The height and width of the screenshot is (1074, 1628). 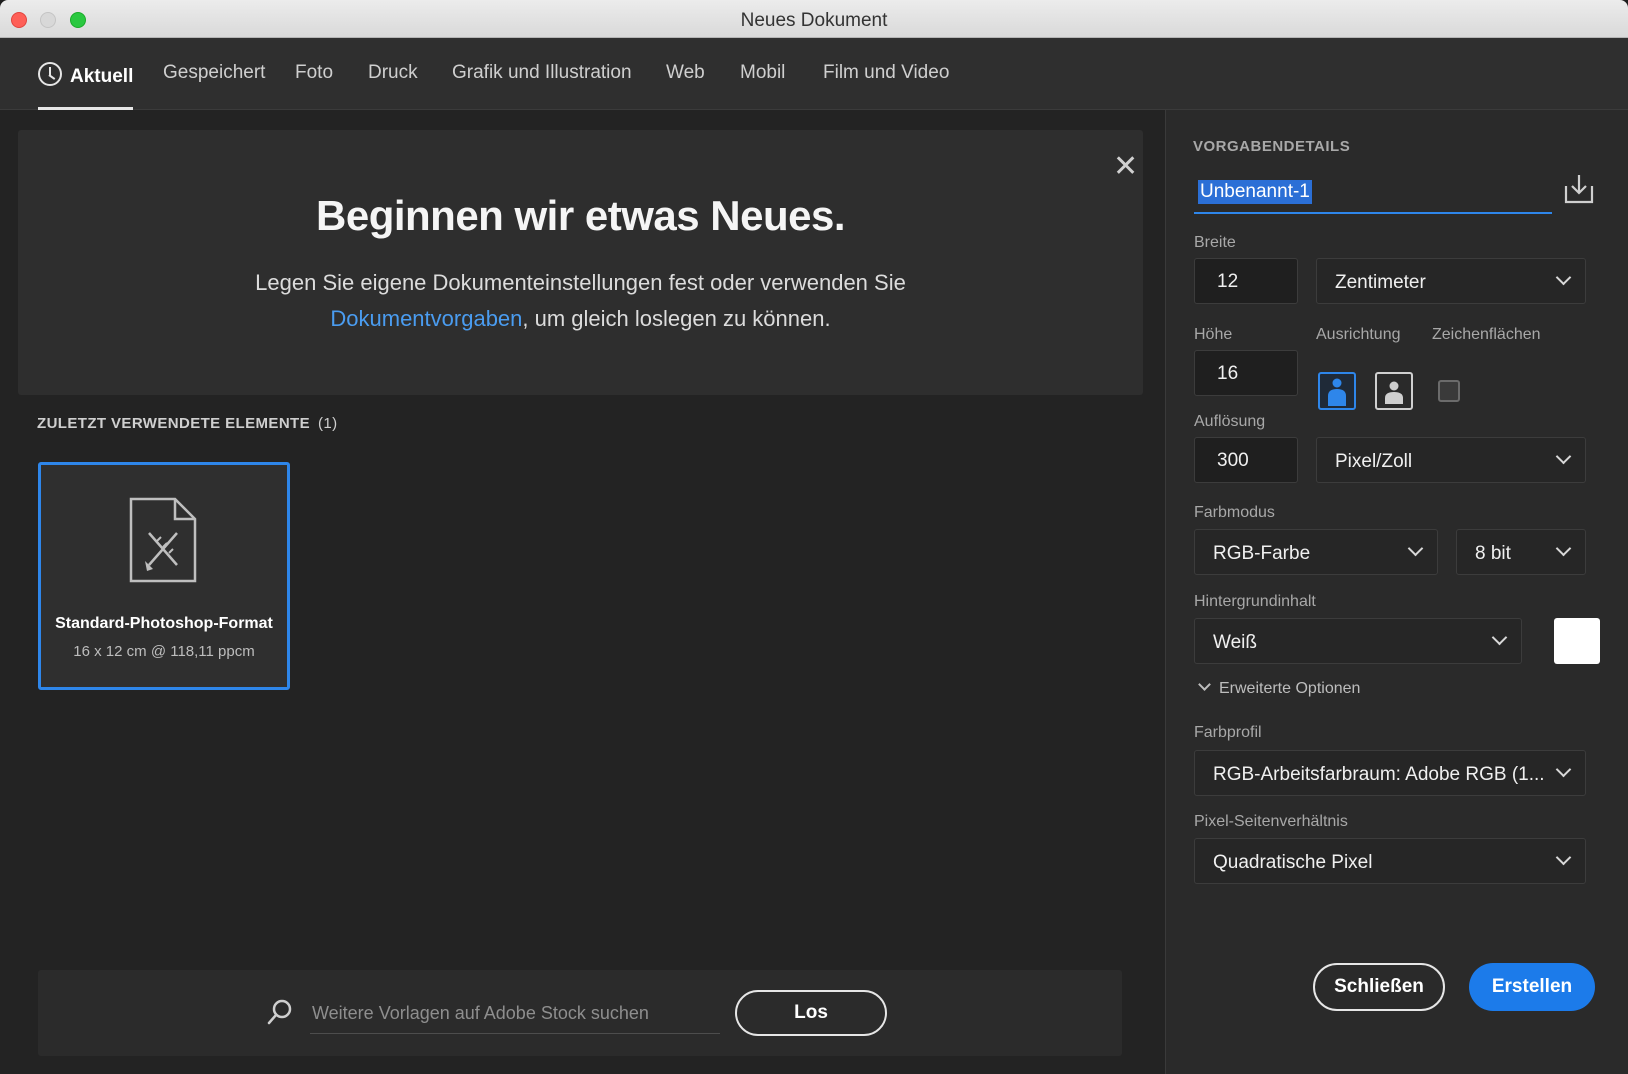 What do you see at coordinates (1380, 282) in the screenshot?
I see `width-unit-value: Zentimeter` at bounding box center [1380, 282].